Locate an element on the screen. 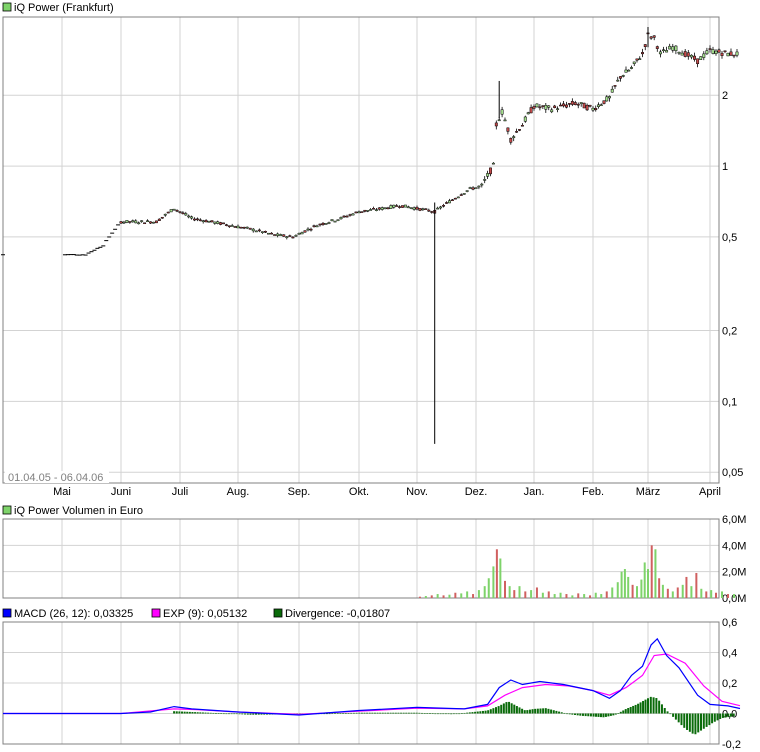  macd-lines is located at coordinates (372, 676).